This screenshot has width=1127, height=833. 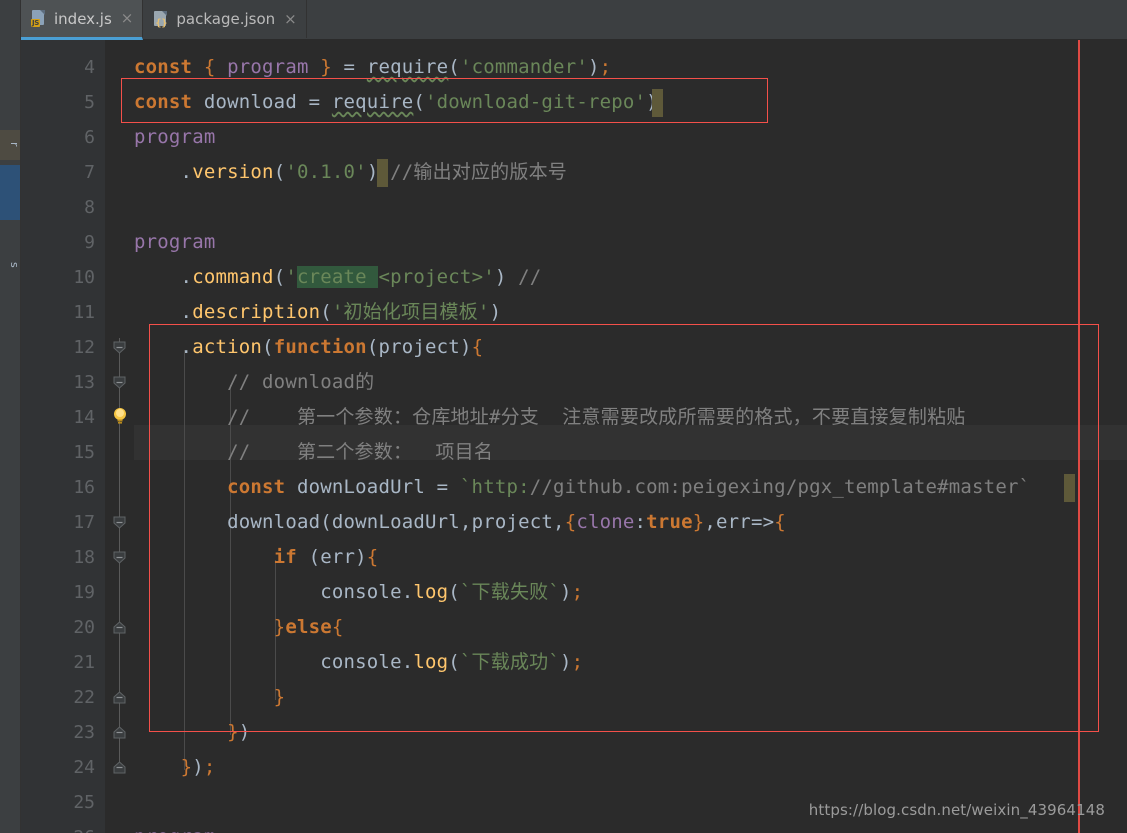 I want to click on line-number: 26, so click(x=84, y=826).